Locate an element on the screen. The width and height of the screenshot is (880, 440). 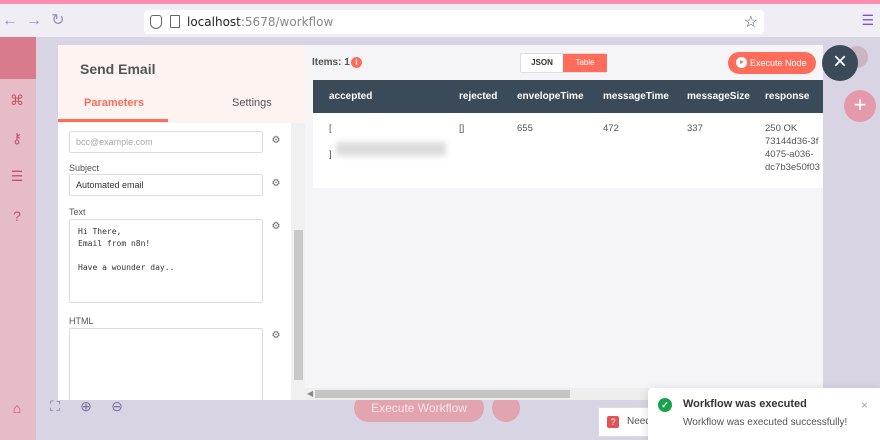
column-header: response is located at coordinates (787, 96).